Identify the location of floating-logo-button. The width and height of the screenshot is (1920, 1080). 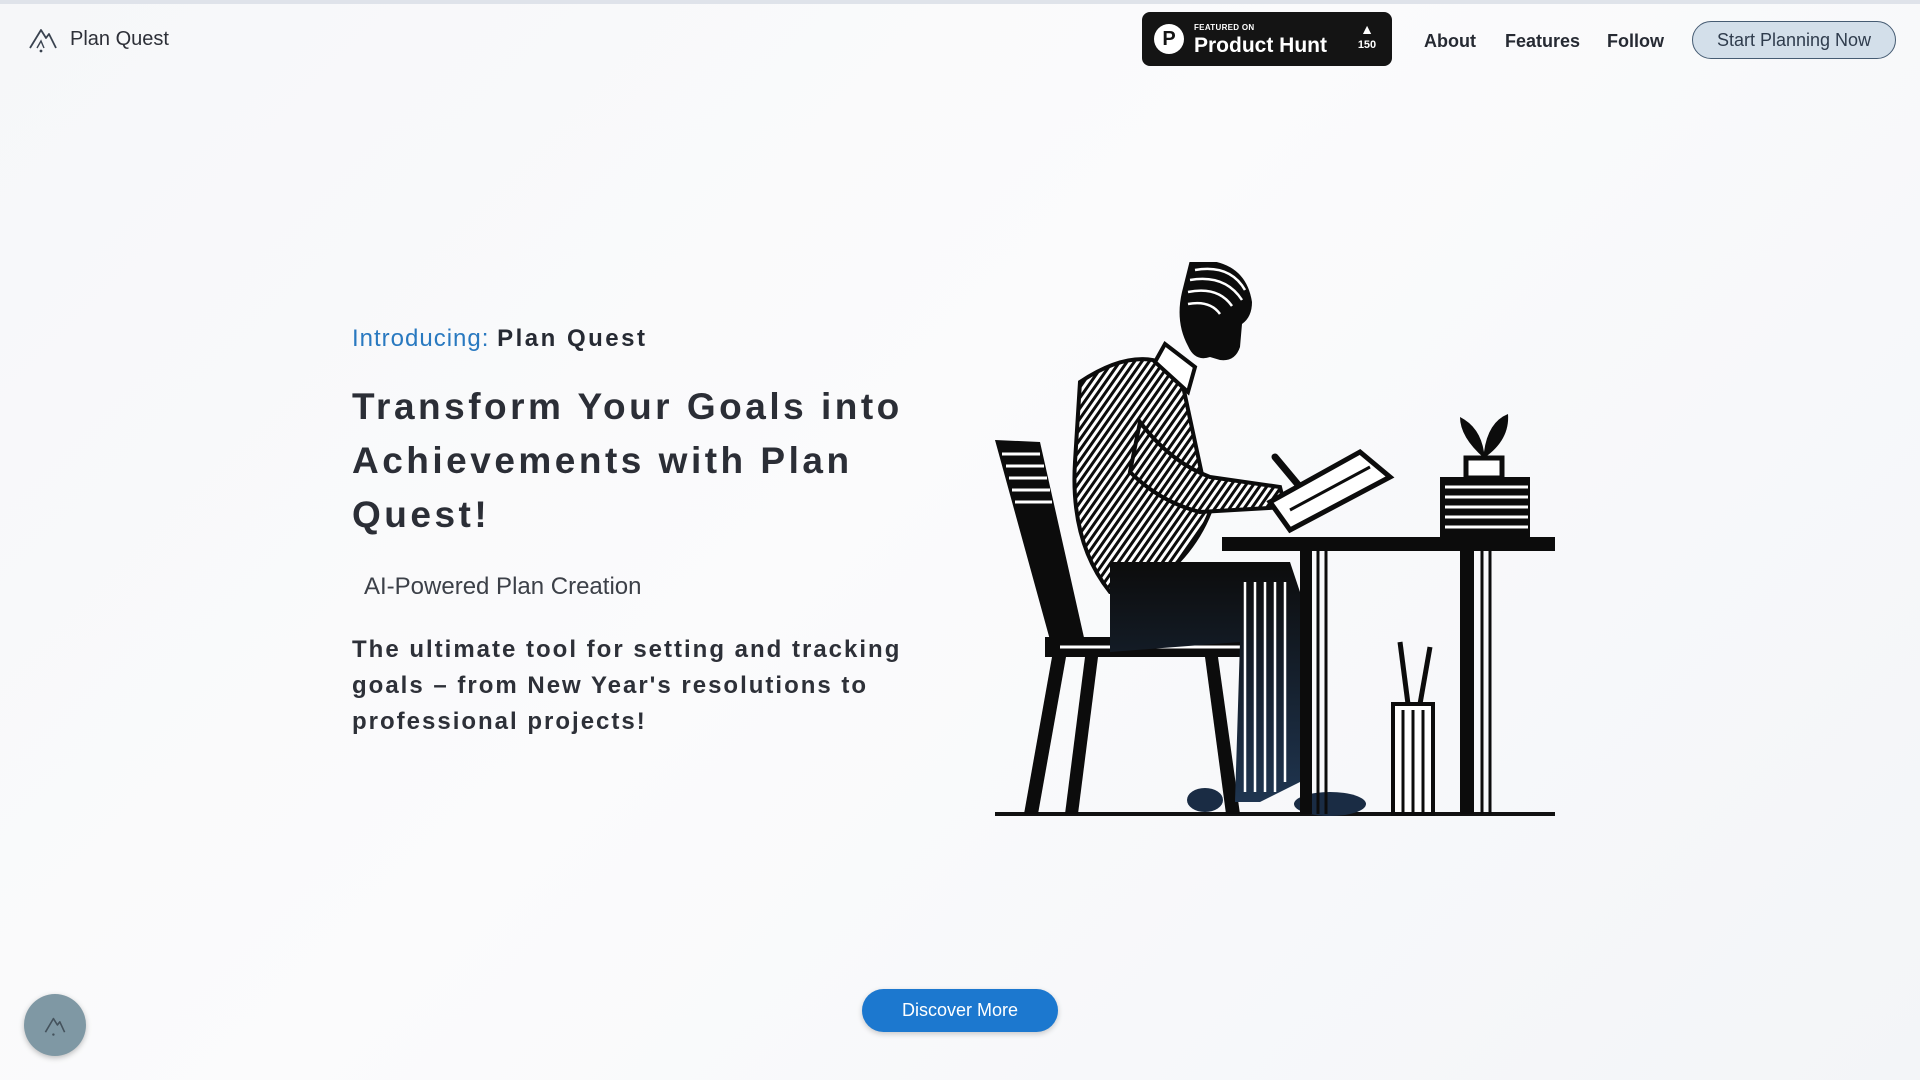
(55, 1025).